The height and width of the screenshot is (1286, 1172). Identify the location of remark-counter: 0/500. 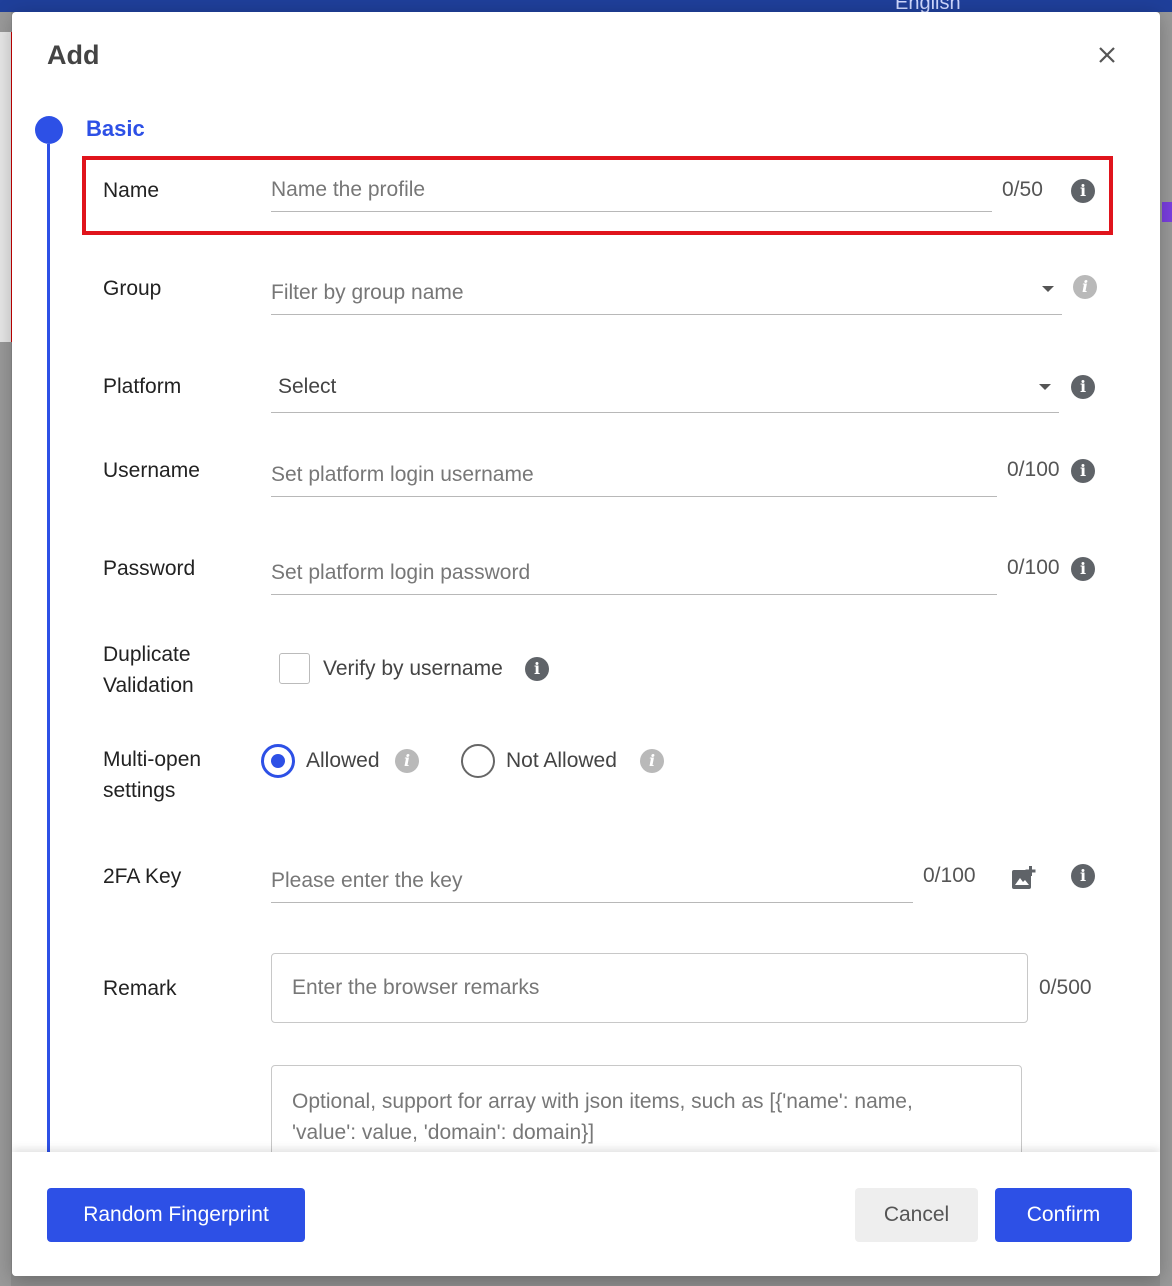
(1065, 987).